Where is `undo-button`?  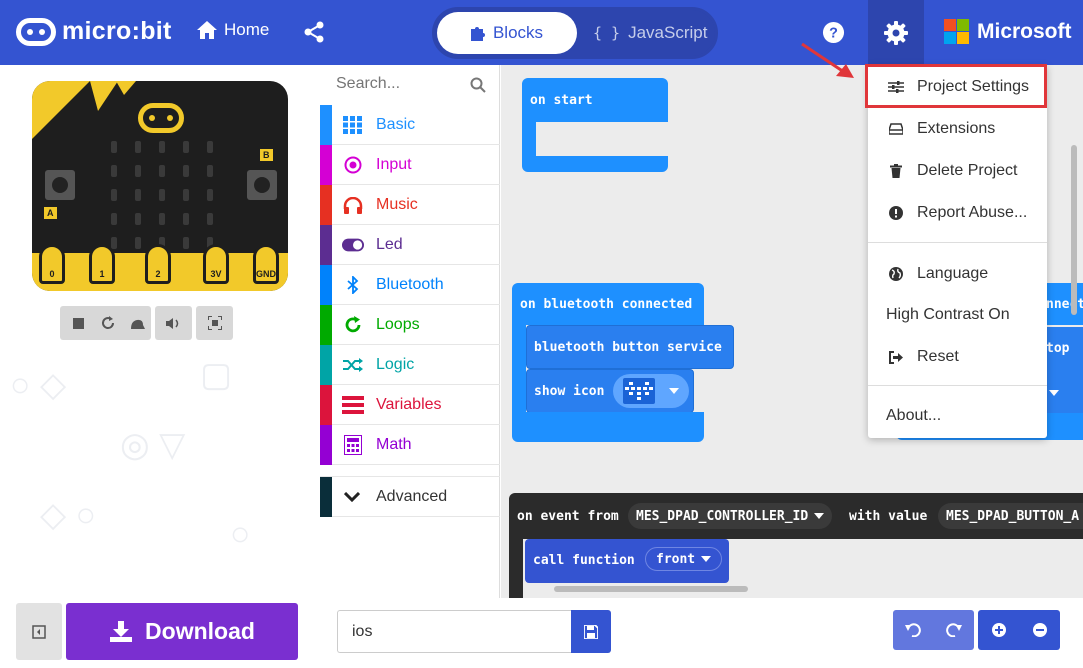 undo-button is located at coordinates (913, 630).